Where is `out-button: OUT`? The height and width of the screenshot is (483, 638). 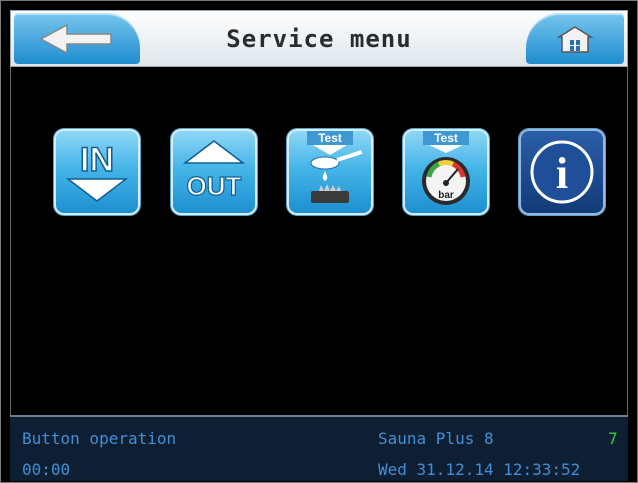 out-button: OUT is located at coordinates (214, 172).